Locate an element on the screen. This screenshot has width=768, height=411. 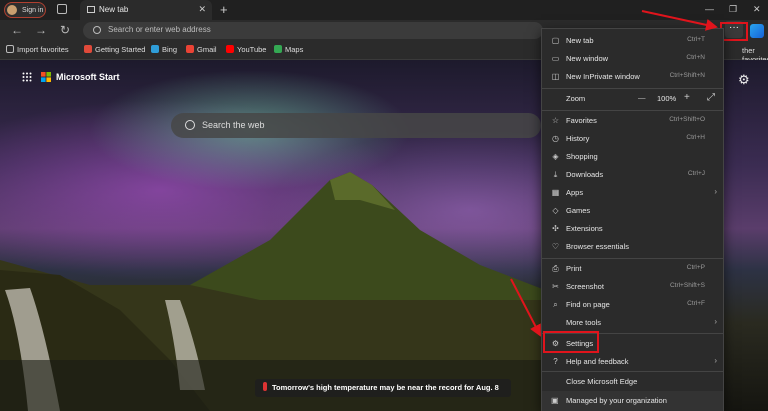
favorite-label: Maps is located at coordinates (294, 49).